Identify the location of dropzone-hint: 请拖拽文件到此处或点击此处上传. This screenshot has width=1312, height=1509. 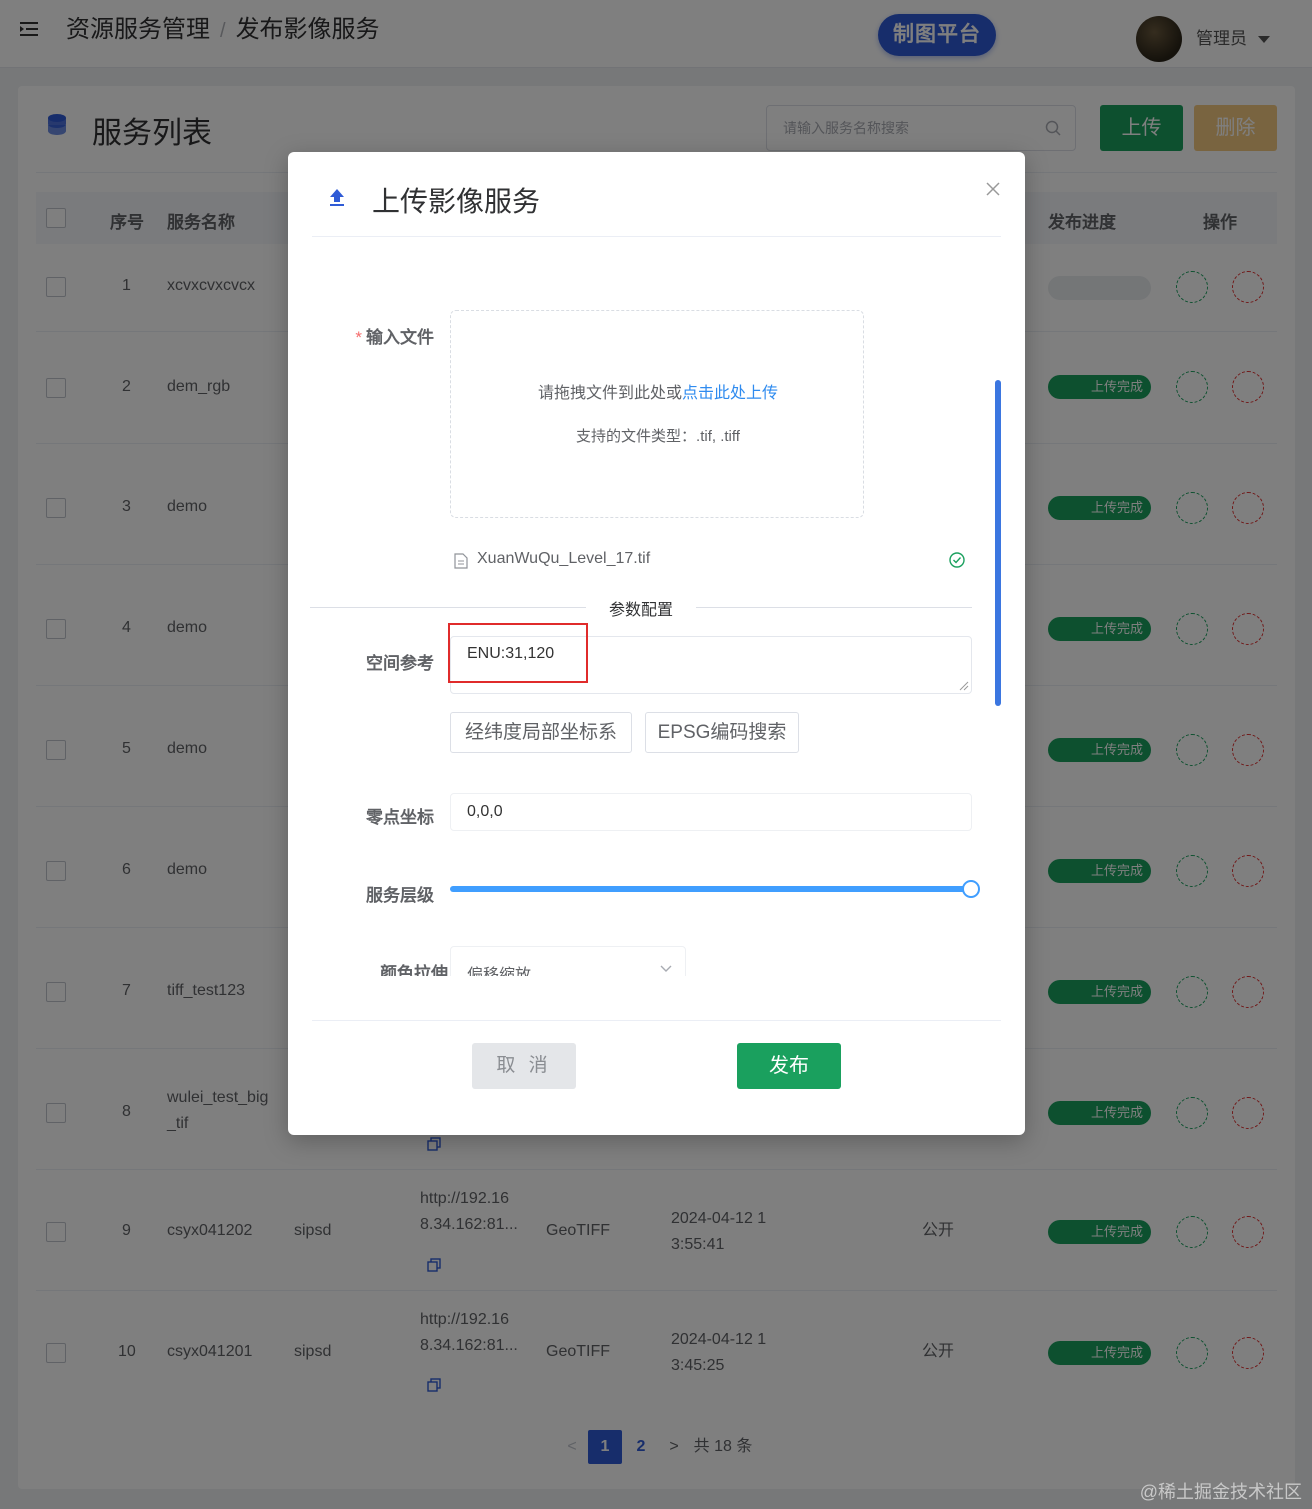
(658, 391).